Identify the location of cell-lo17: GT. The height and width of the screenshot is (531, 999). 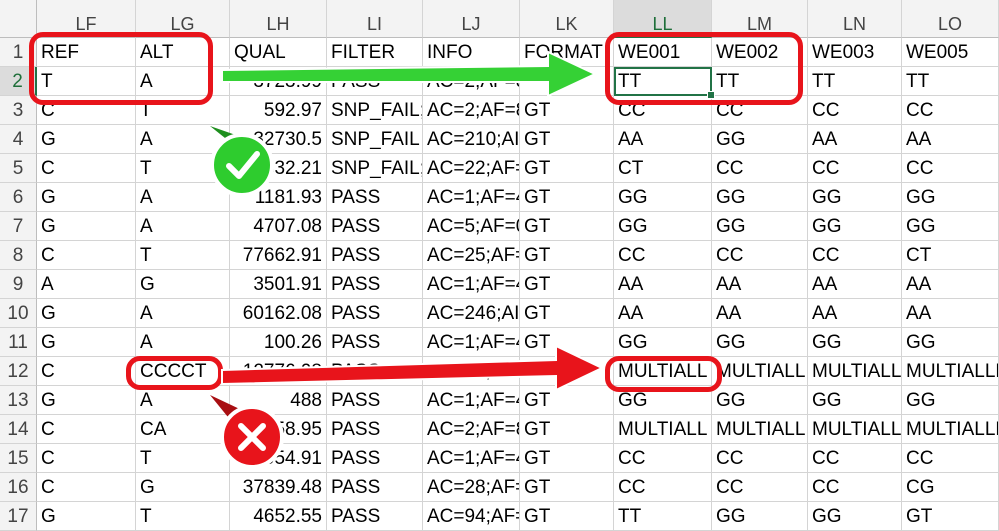
(950, 516).